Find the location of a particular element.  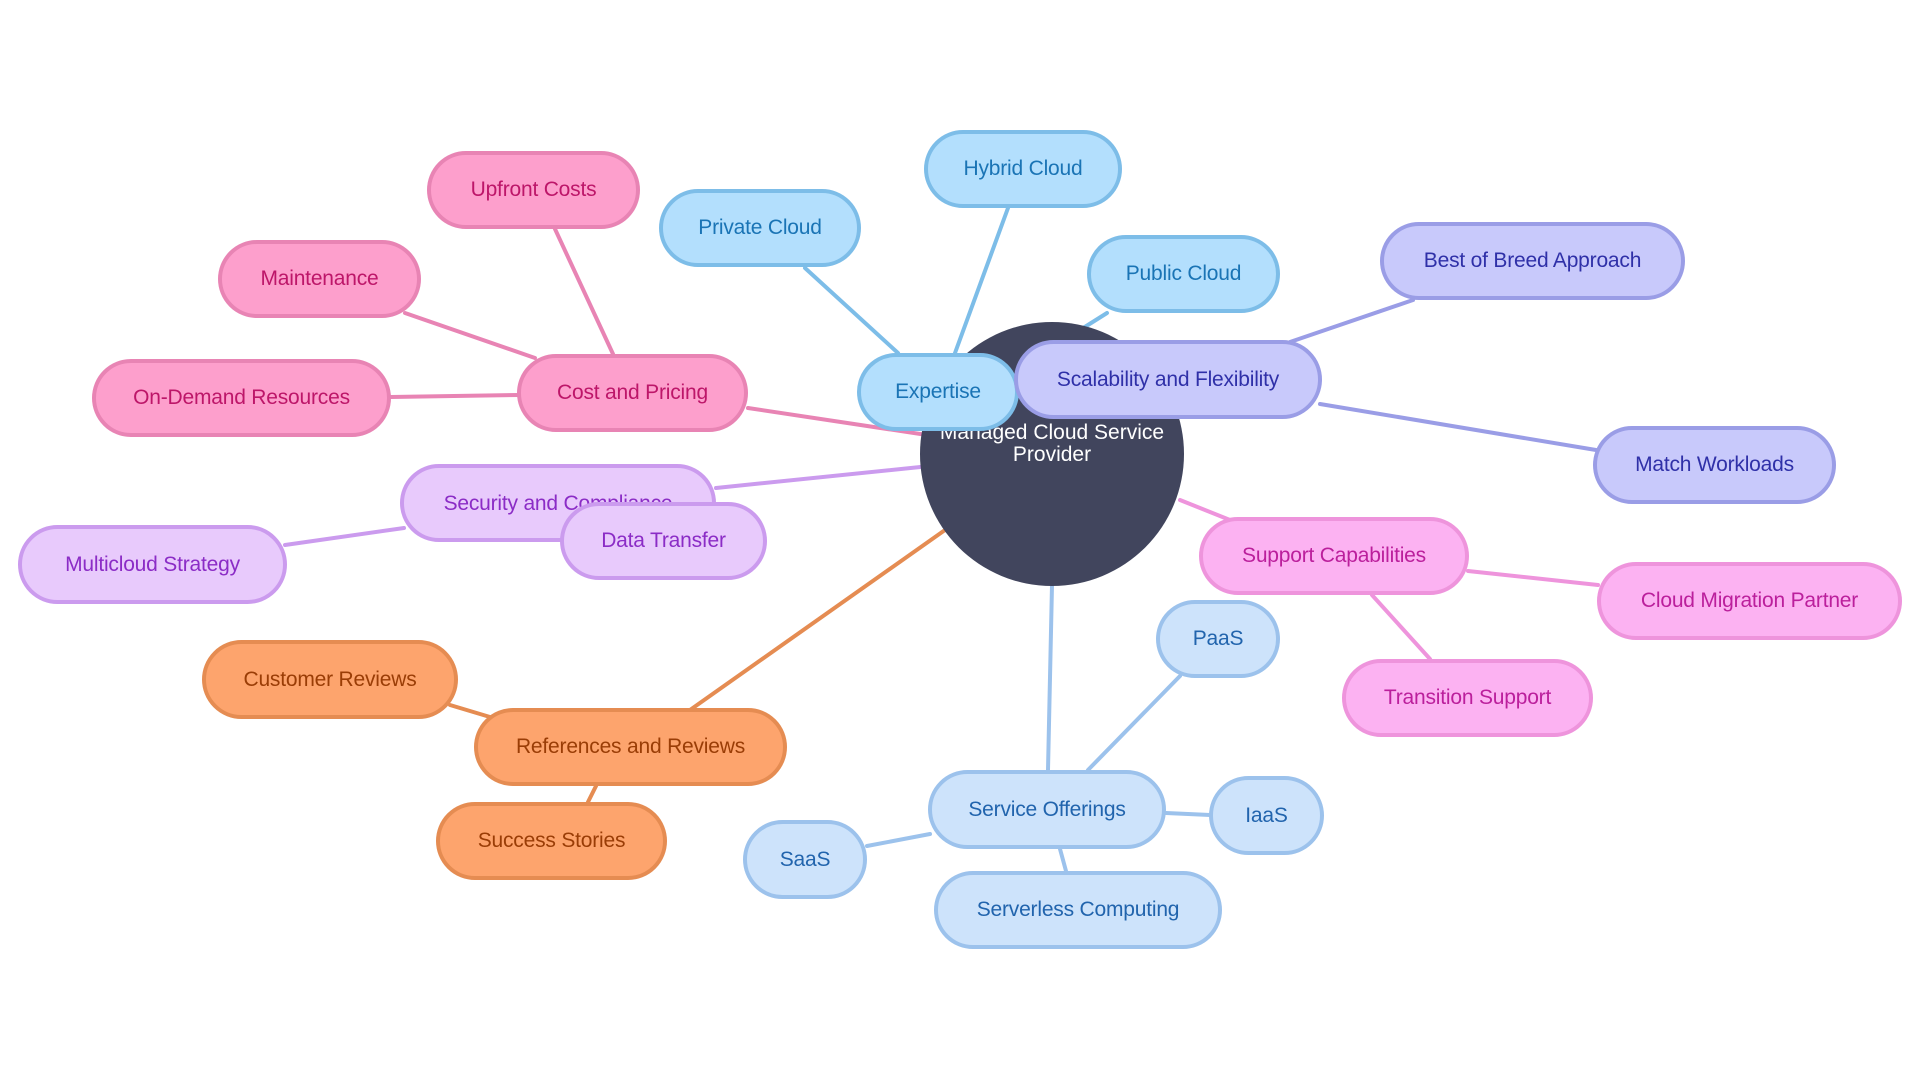

edge-cost-maintenance is located at coordinates (470, 335).